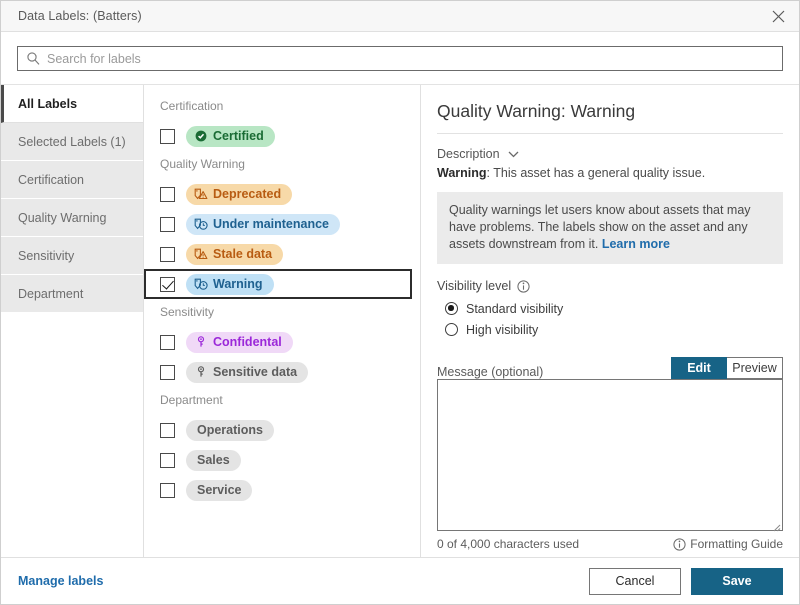 This screenshot has height=605, width=800. Describe the element at coordinates (60, 581) in the screenshot. I see `manage-labels-link: Manage labels` at that location.